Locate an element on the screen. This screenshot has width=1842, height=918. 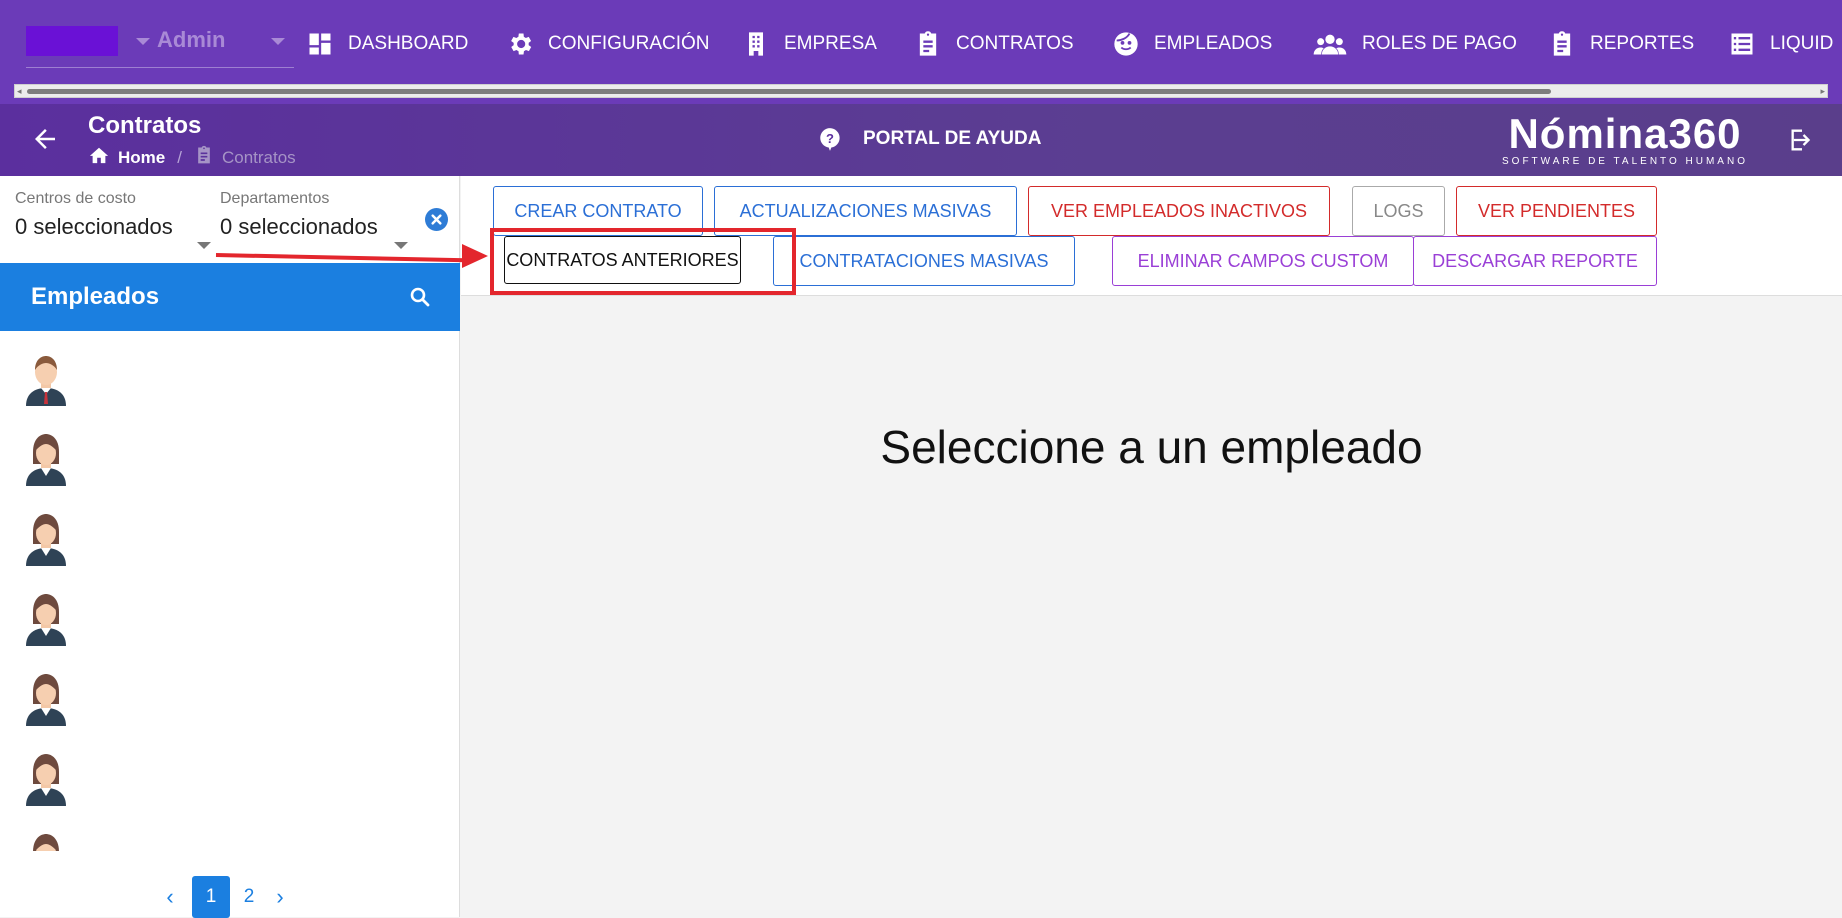
nav-item-empresa: EMPRESA is located at coordinates (809, 44).